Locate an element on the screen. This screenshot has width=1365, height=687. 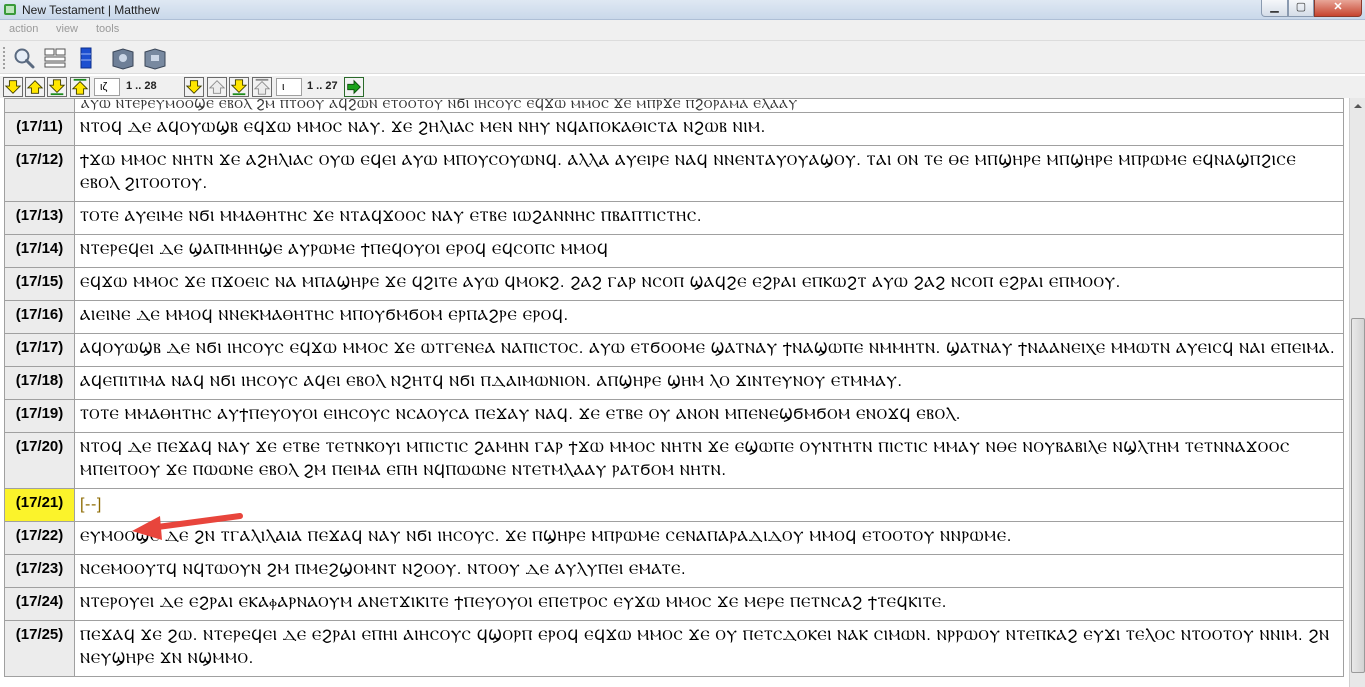
verse-first-icon is located at coordinates (262, 87).